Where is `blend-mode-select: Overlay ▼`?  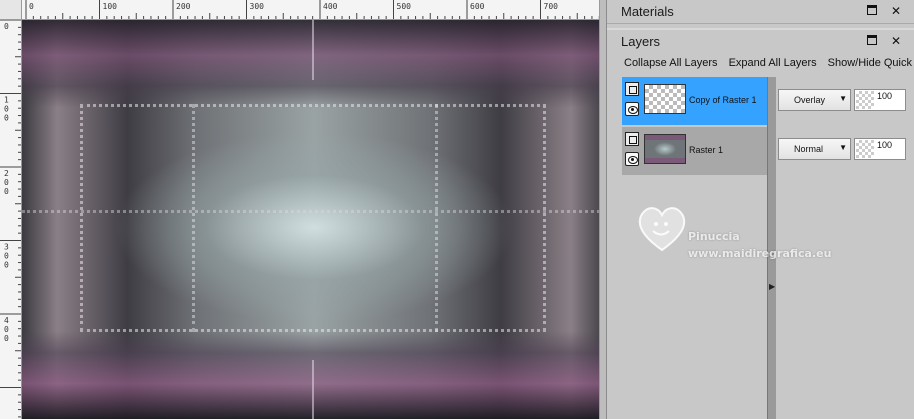 blend-mode-select: Overlay ▼ is located at coordinates (814, 100).